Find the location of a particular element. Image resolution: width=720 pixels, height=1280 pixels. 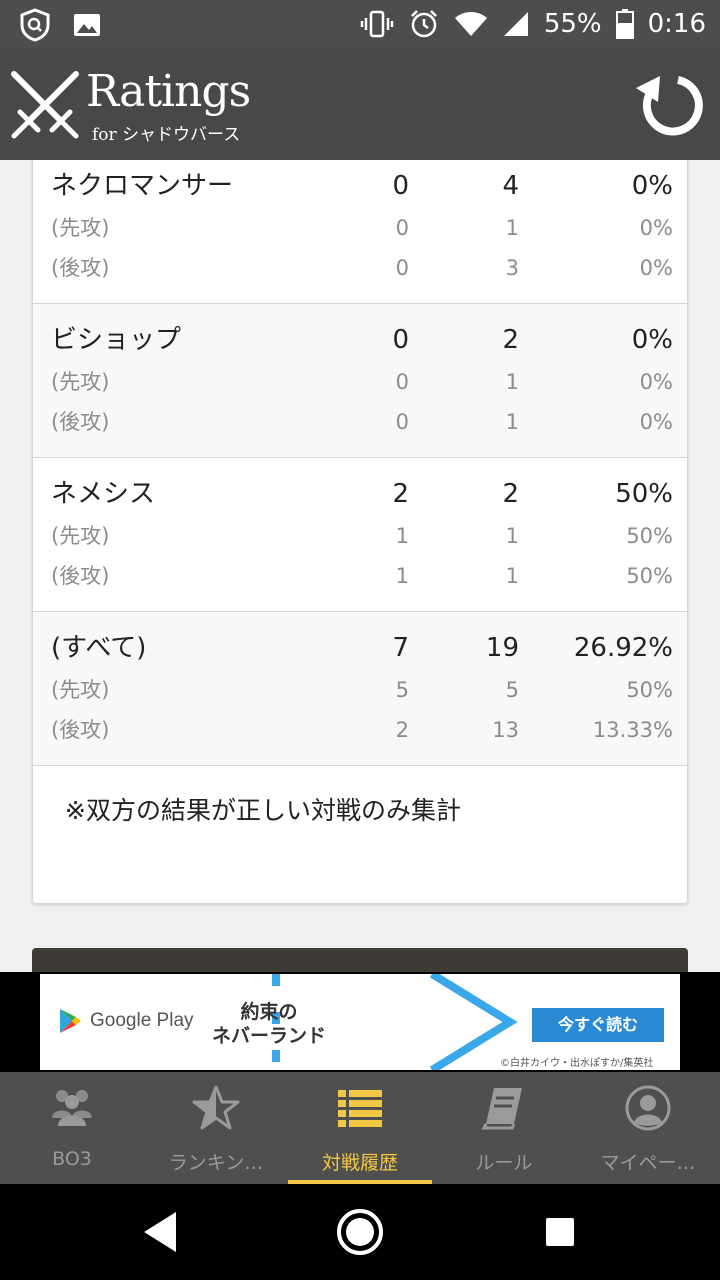

account-icon is located at coordinates (648, 1108).